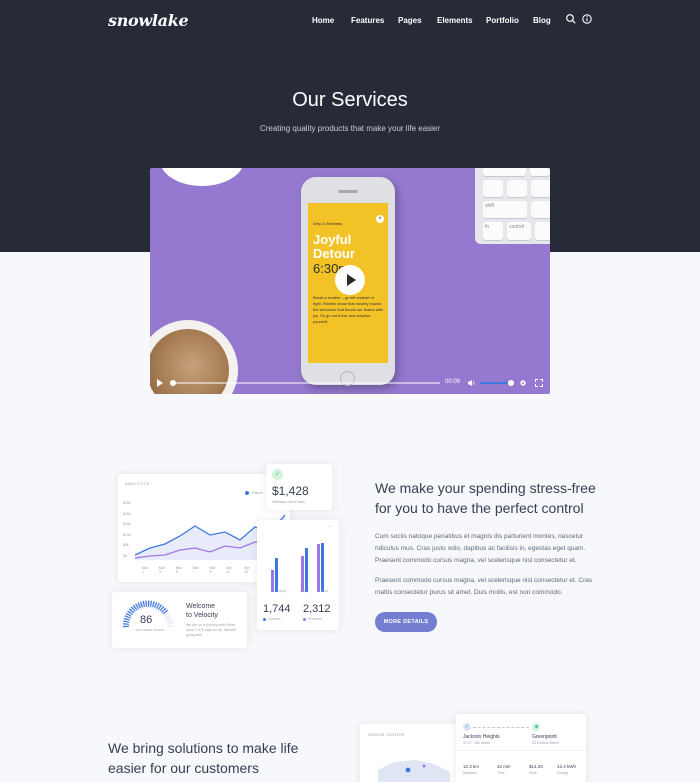  What do you see at coordinates (481, 737) in the screenshot?
I see `trip-from: Jackson Heights` at bounding box center [481, 737].